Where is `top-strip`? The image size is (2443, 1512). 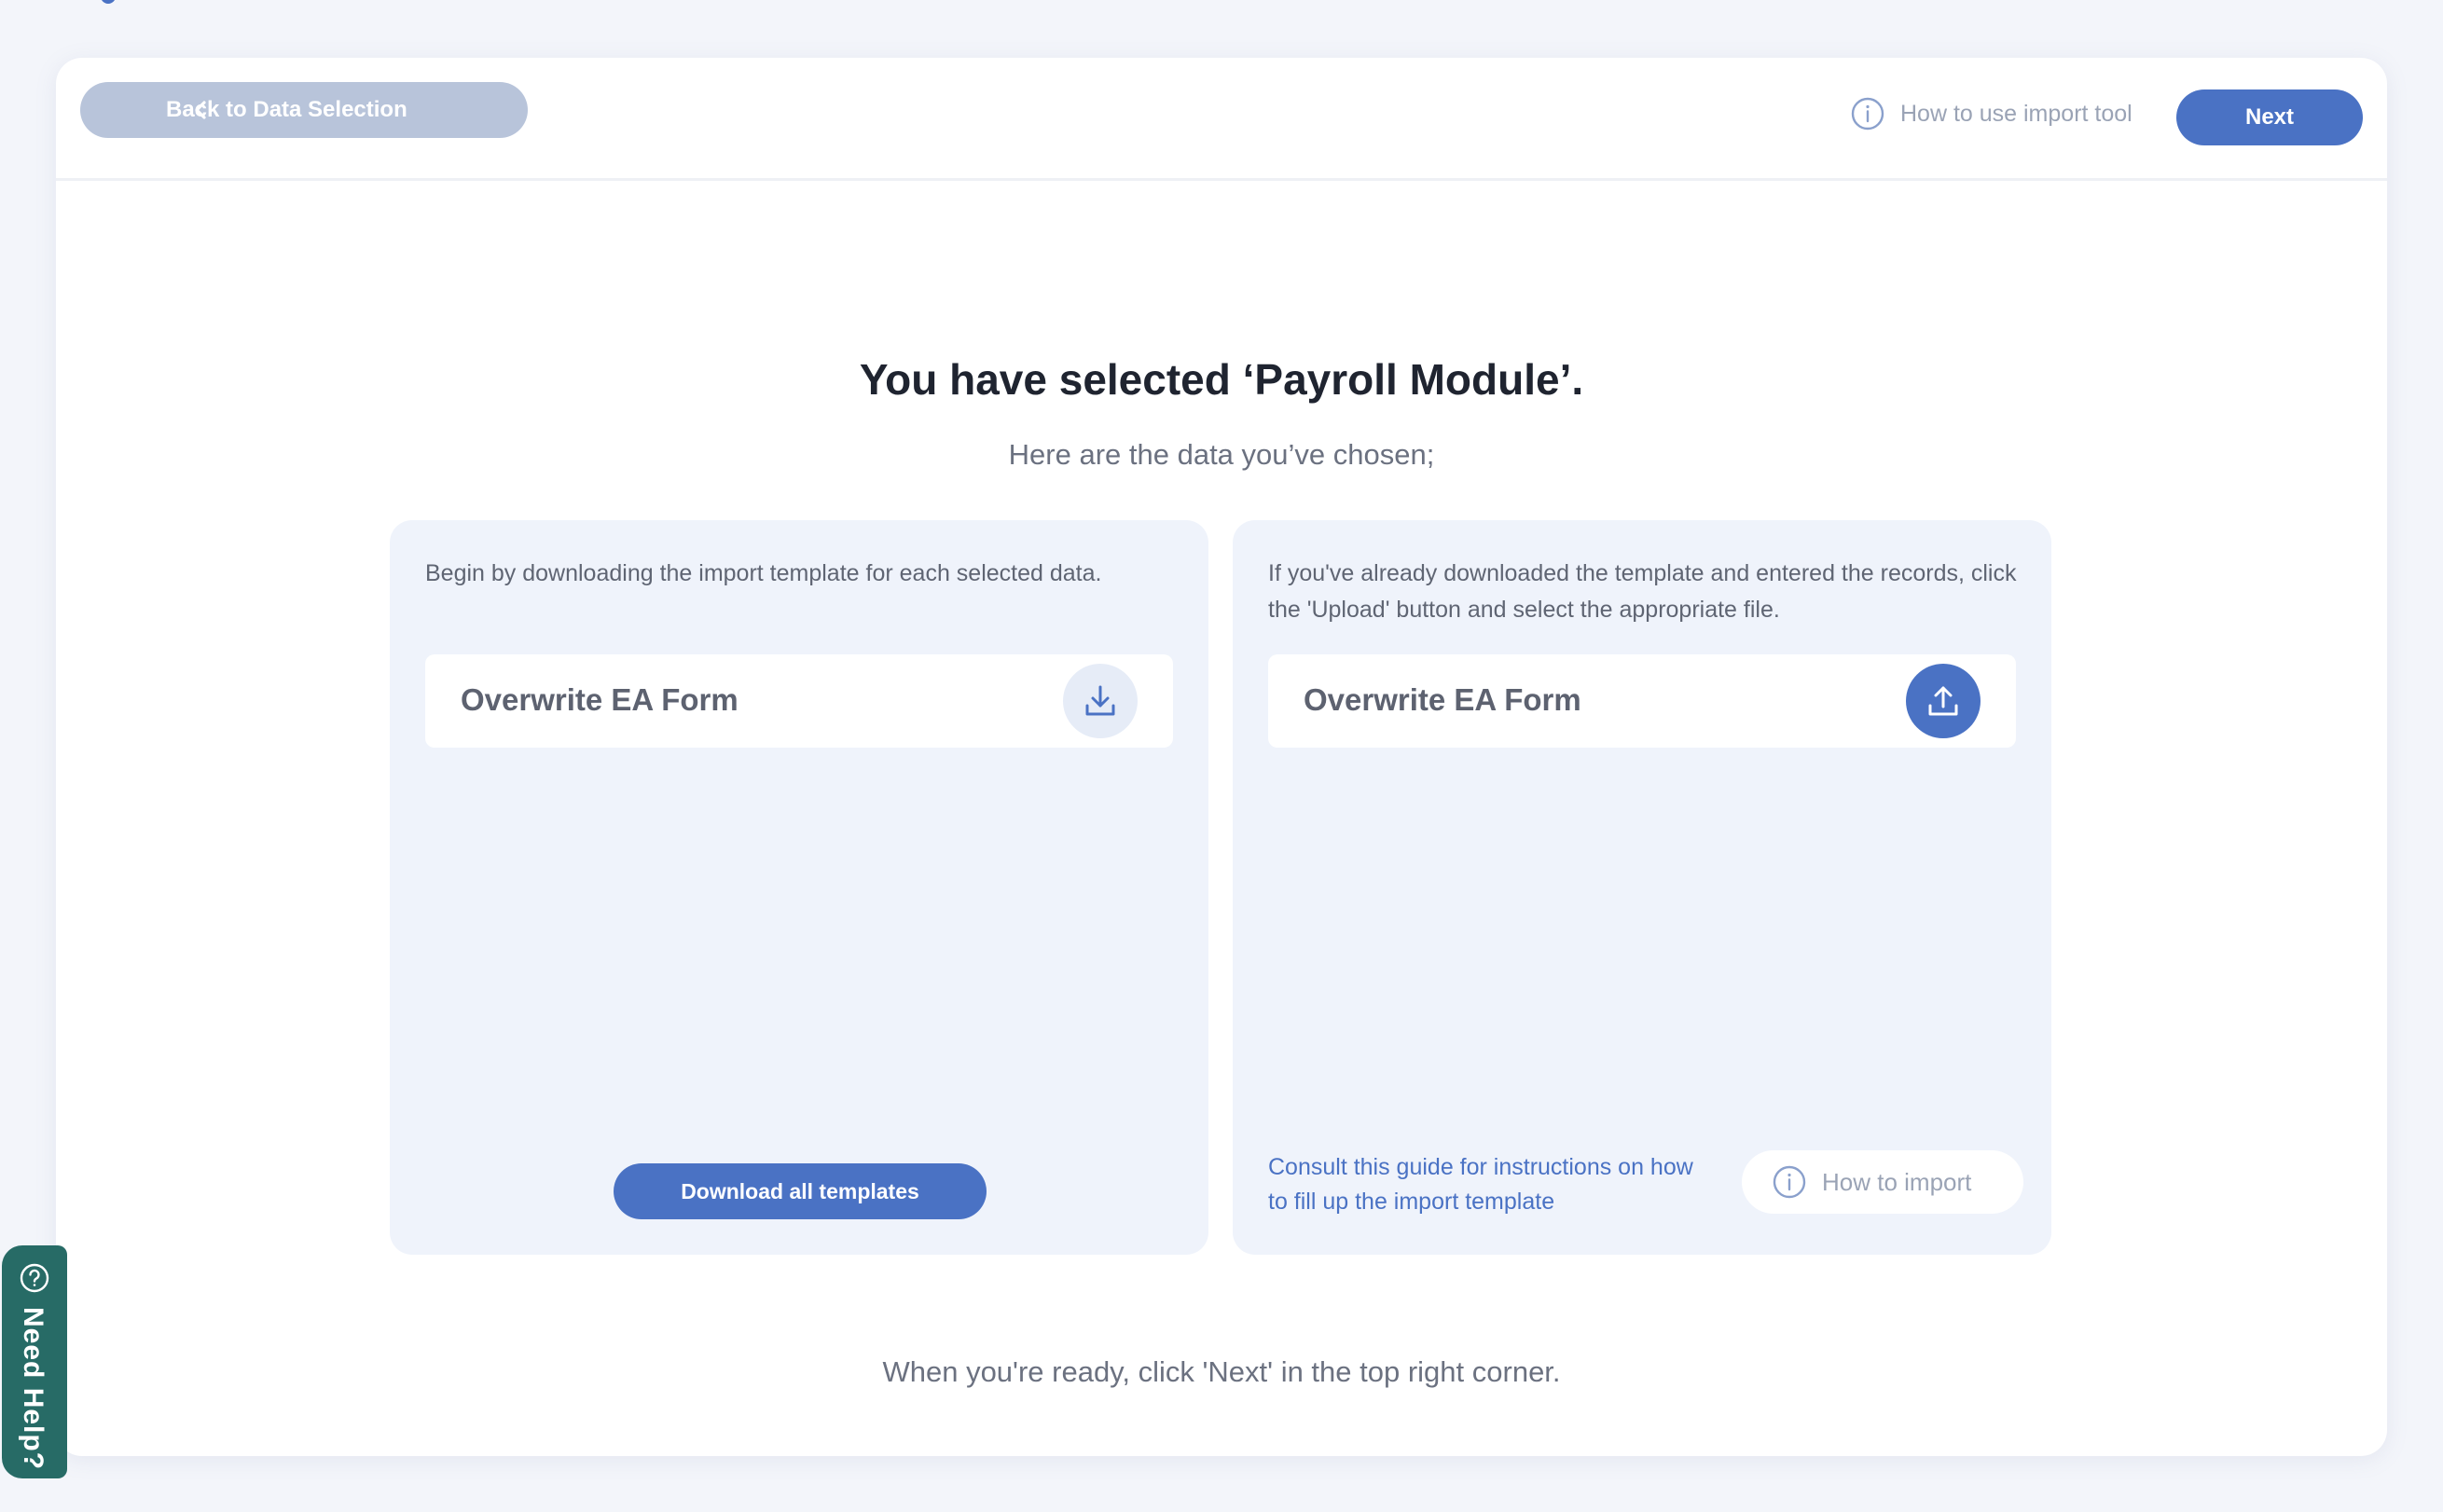 top-strip is located at coordinates (1221, 28).